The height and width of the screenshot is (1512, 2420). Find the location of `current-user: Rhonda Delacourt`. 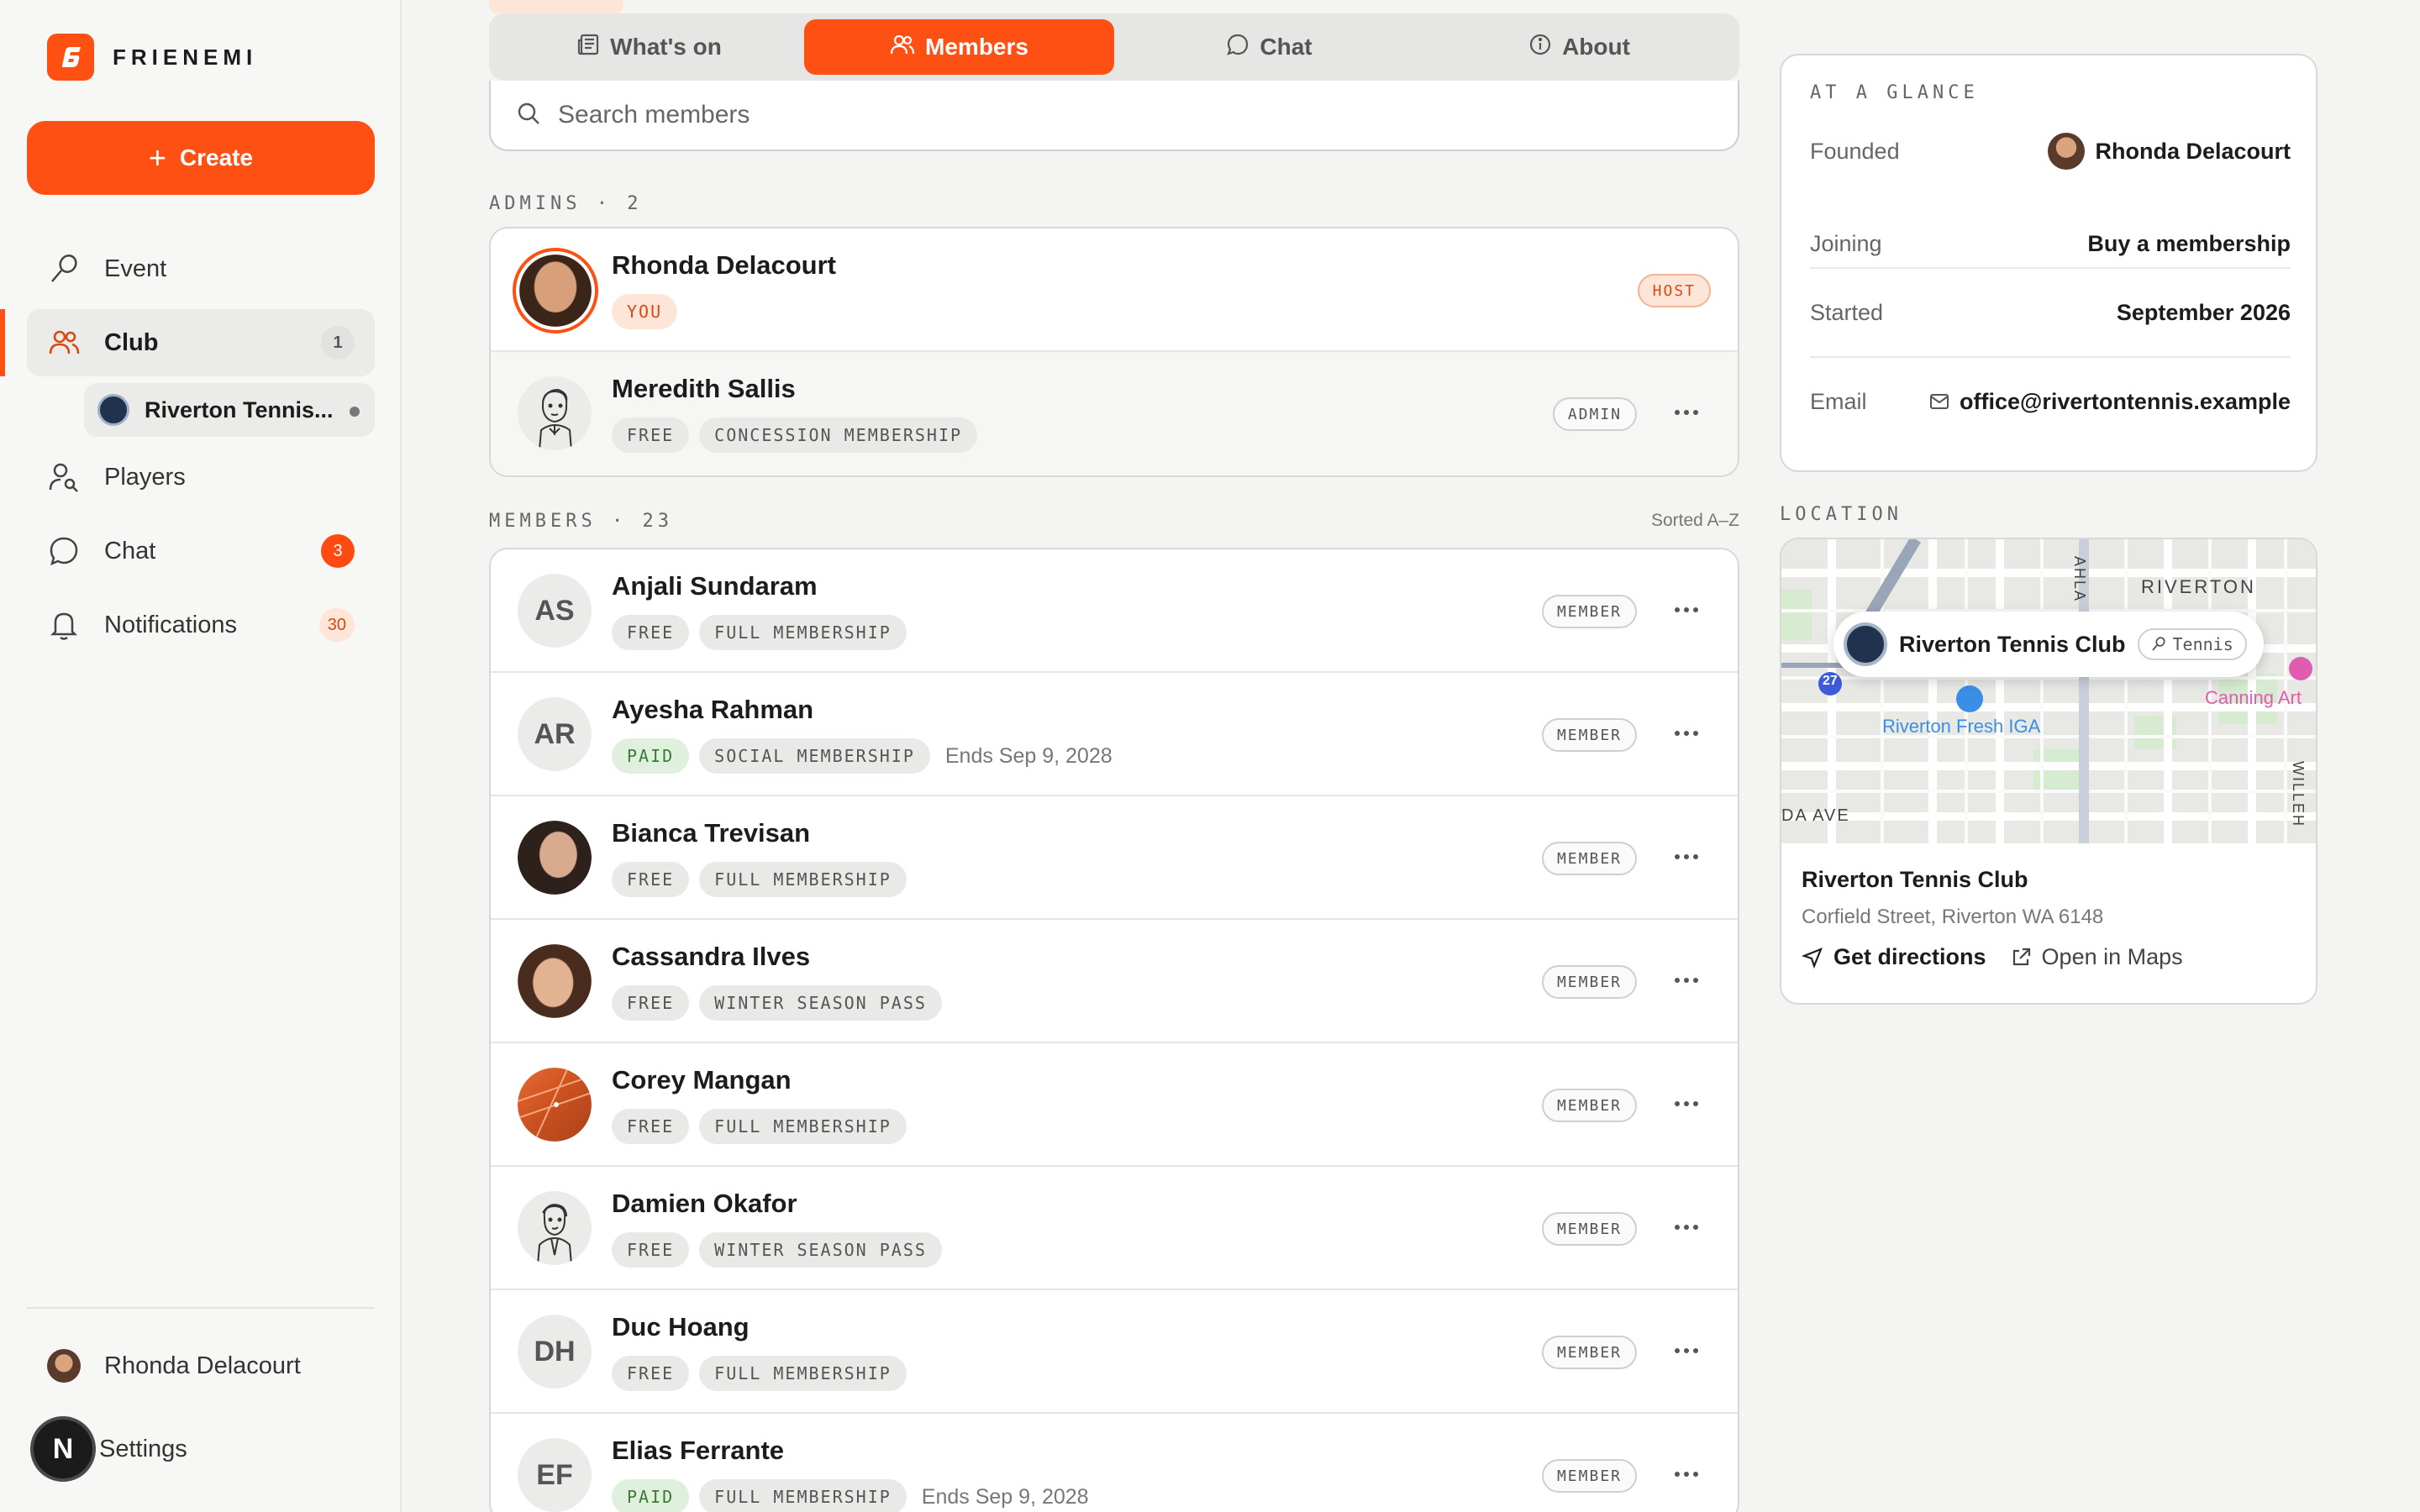

current-user: Rhonda Delacourt is located at coordinates (174, 1366).